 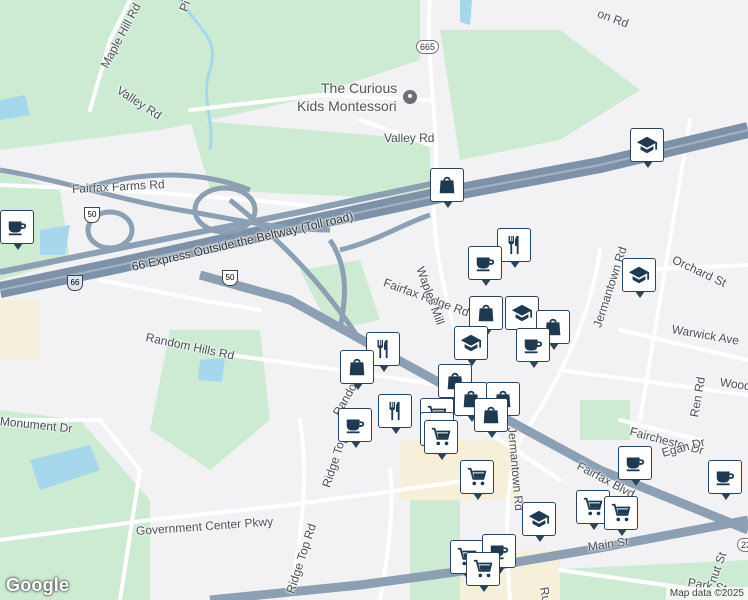 What do you see at coordinates (409, 138) in the screenshot?
I see `valley-rd-label-east: Valley Rd` at bounding box center [409, 138].